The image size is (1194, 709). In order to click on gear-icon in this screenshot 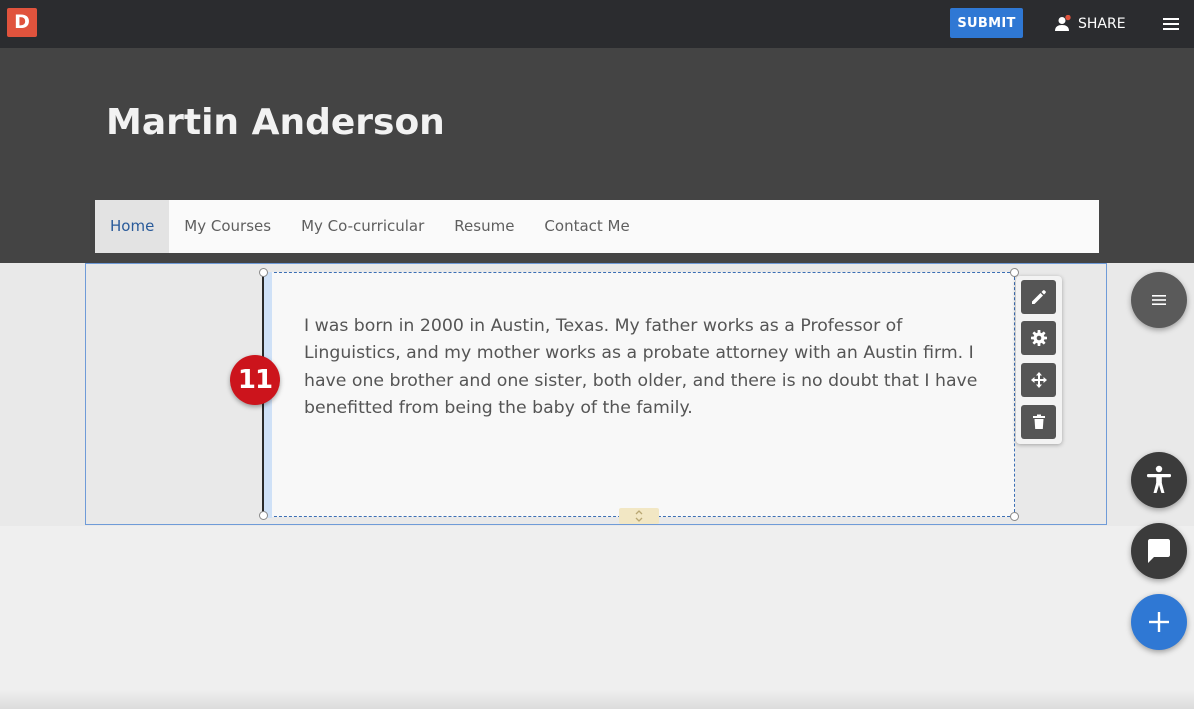, I will do `click(1038, 338)`.